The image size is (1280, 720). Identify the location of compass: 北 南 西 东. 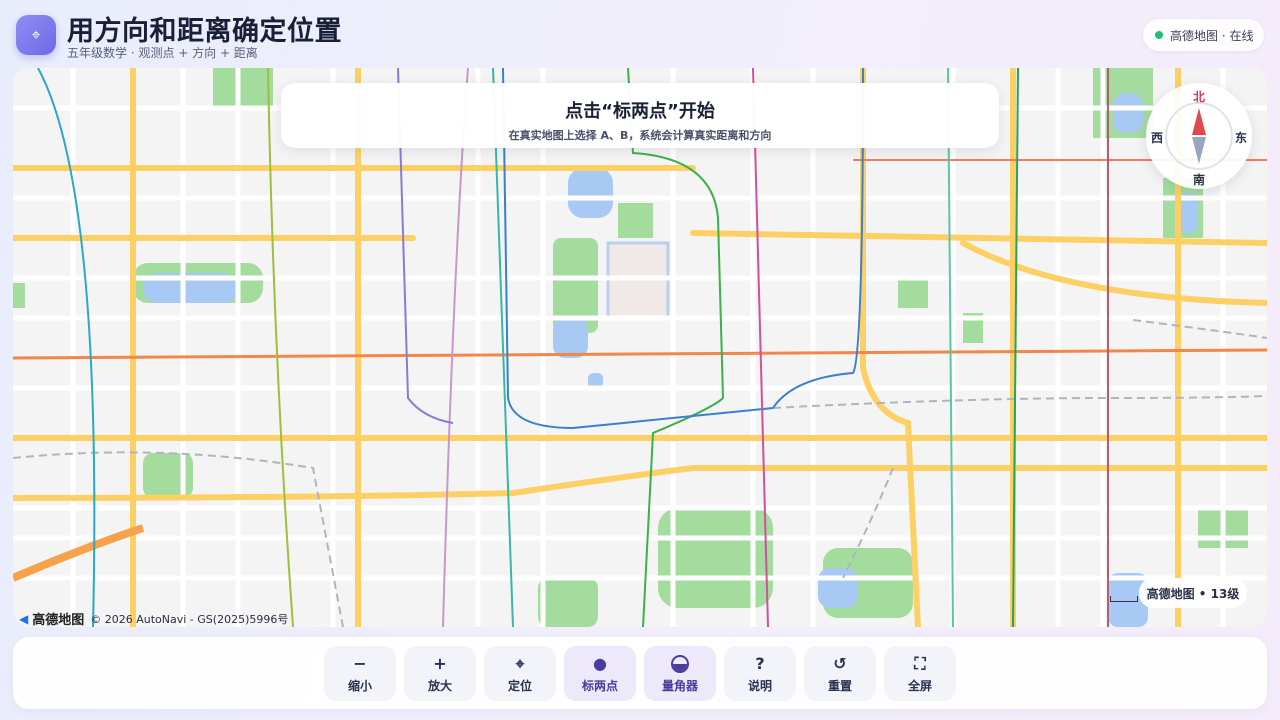
(1199, 136).